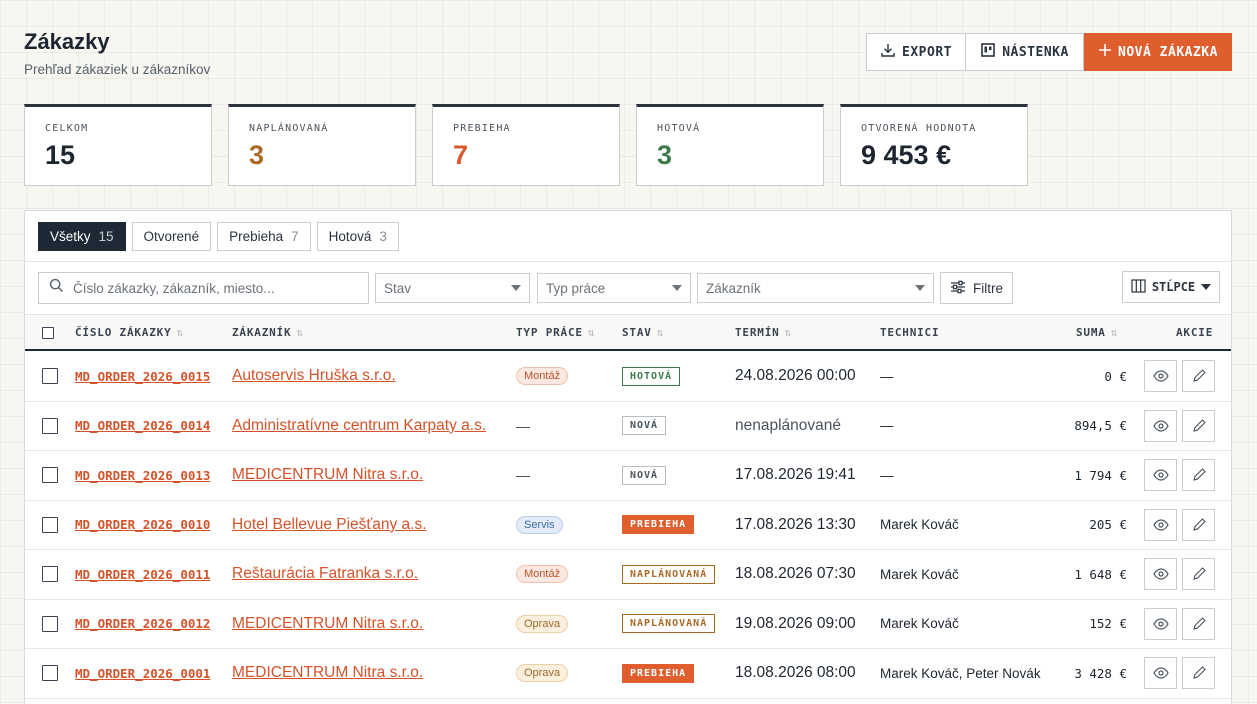 The height and width of the screenshot is (704, 1257). What do you see at coordinates (1108, 624) in the screenshot?
I see `sum-value: 152 €` at bounding box center [1108, 624].